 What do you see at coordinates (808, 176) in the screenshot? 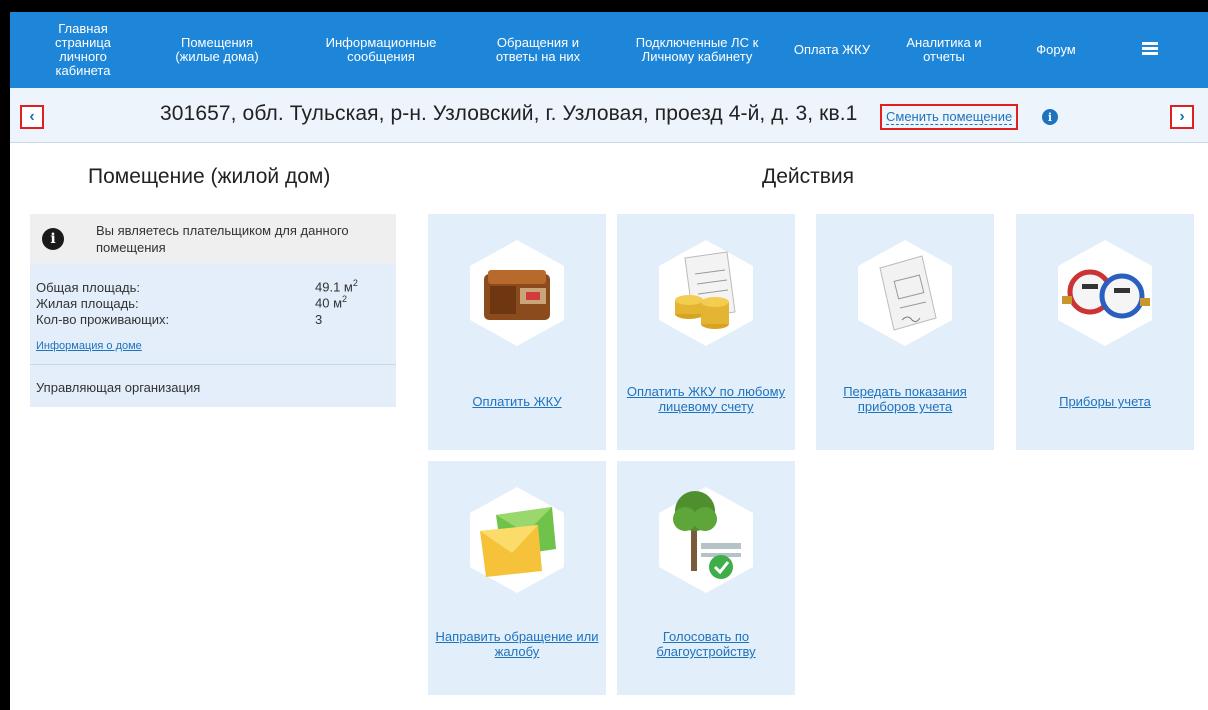
I see `actions-section-title: Действия` at bounding box center [808, 176].